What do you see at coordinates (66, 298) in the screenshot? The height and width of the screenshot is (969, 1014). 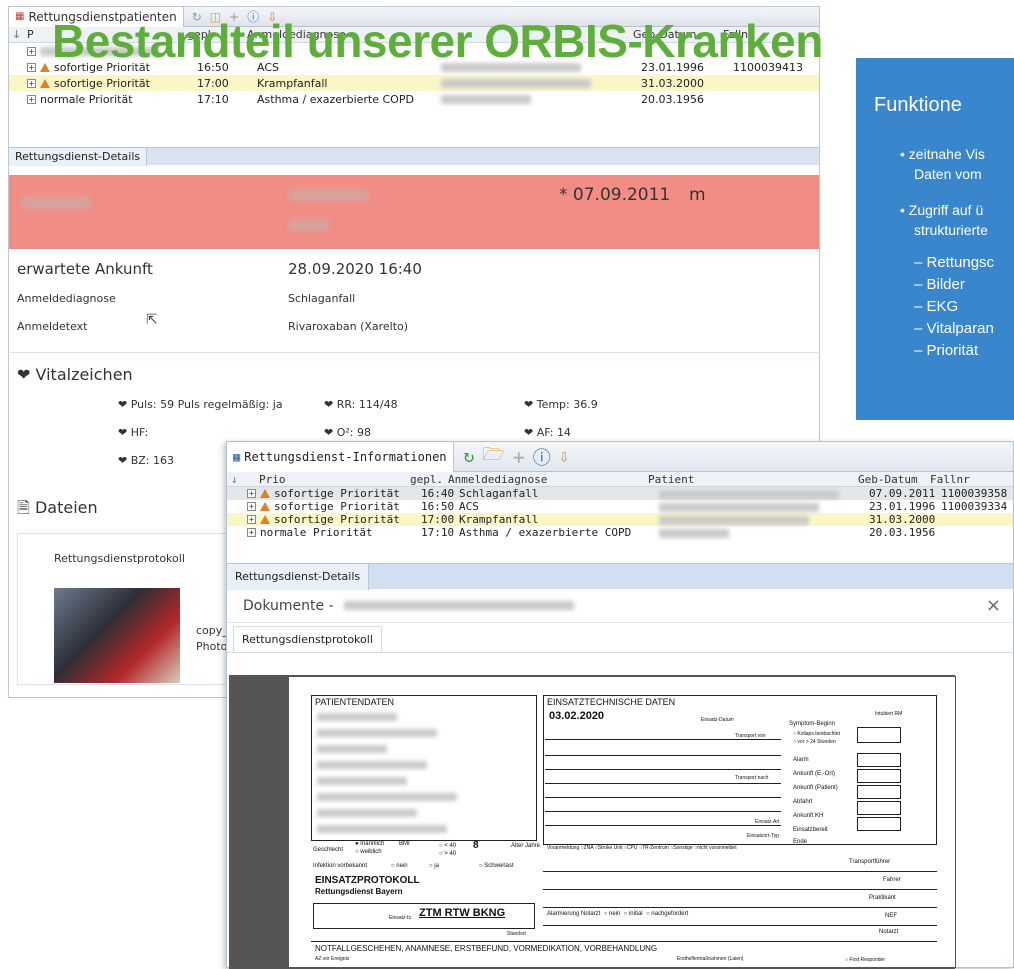 I see `anmeldediagnose-label: Anmeldediagnose` at bounding box center [66, 298].